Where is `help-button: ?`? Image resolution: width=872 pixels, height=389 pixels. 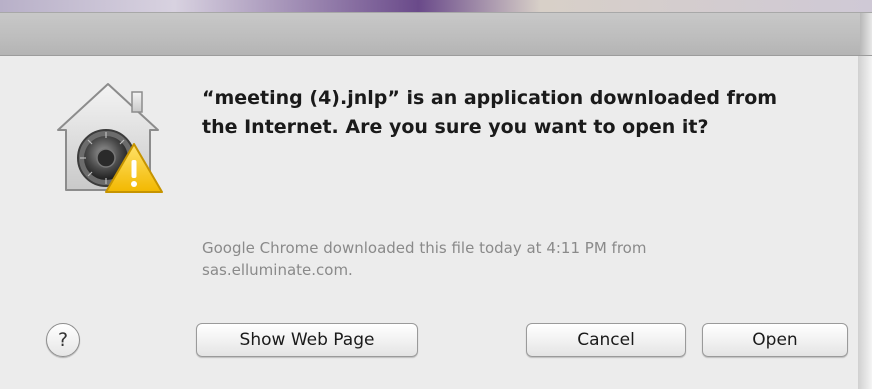
help-button: ? is located at coordinates (63, 340).